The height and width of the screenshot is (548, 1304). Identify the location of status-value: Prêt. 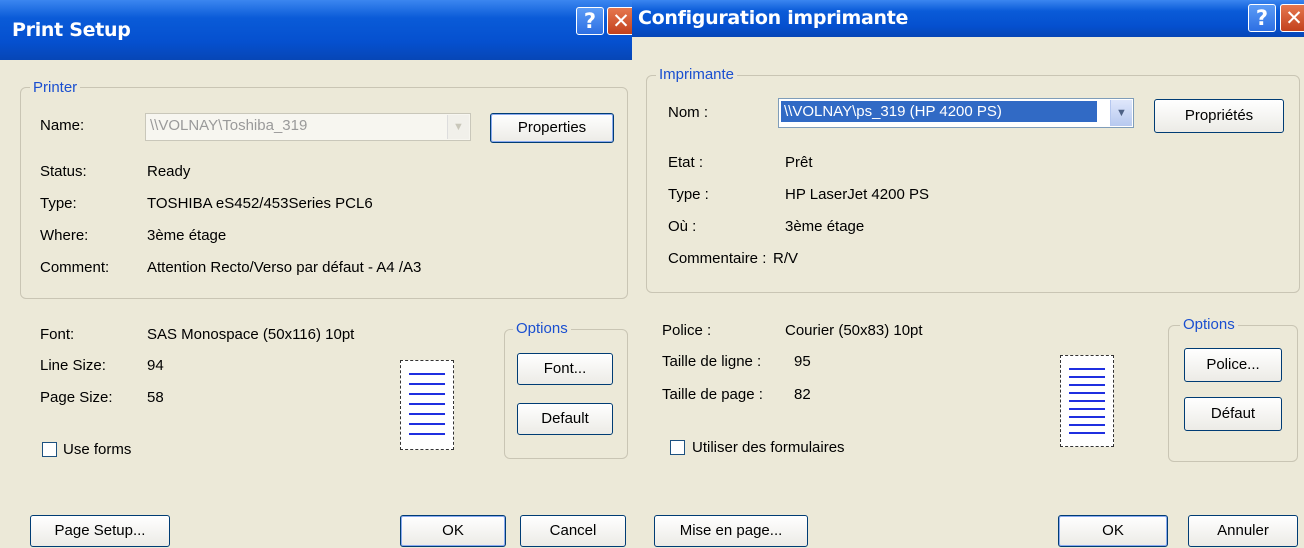
(799, 162).